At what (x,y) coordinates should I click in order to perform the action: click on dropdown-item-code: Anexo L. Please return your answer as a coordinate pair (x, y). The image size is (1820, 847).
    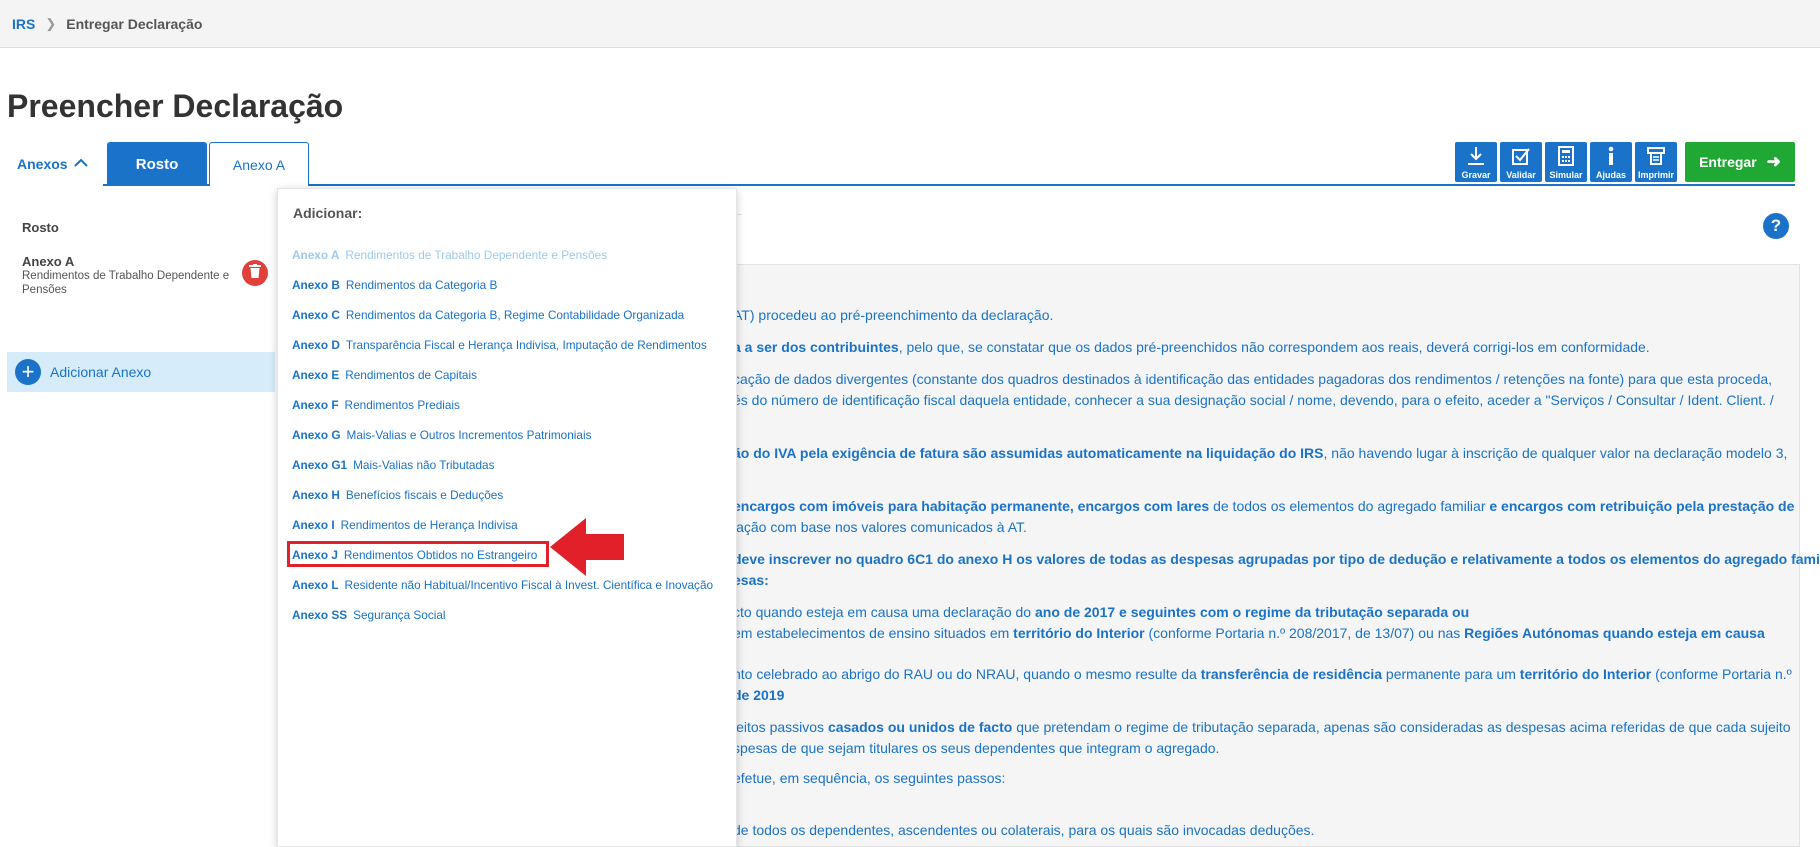
    Looking at the image, I should click on (315, 585).